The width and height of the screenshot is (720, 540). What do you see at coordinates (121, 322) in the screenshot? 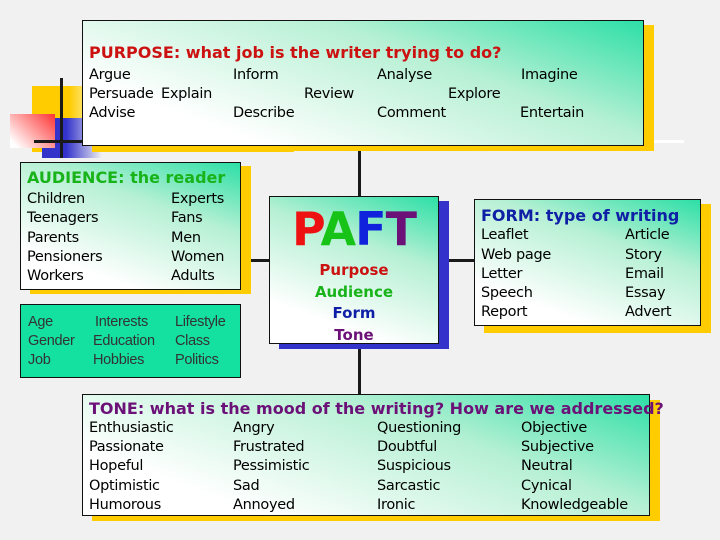
I see `factor-word: Interests` at bounding box center [121, 322].